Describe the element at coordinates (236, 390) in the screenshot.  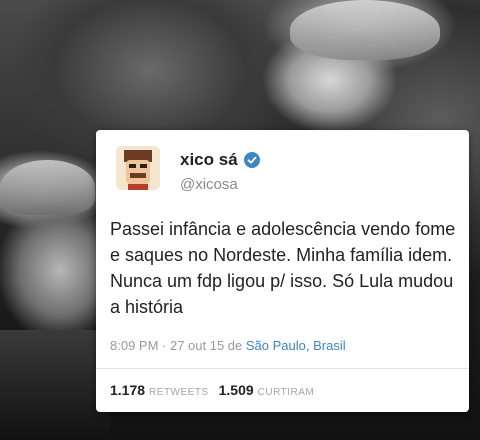
I see `likes-count: 1.509` at that location.